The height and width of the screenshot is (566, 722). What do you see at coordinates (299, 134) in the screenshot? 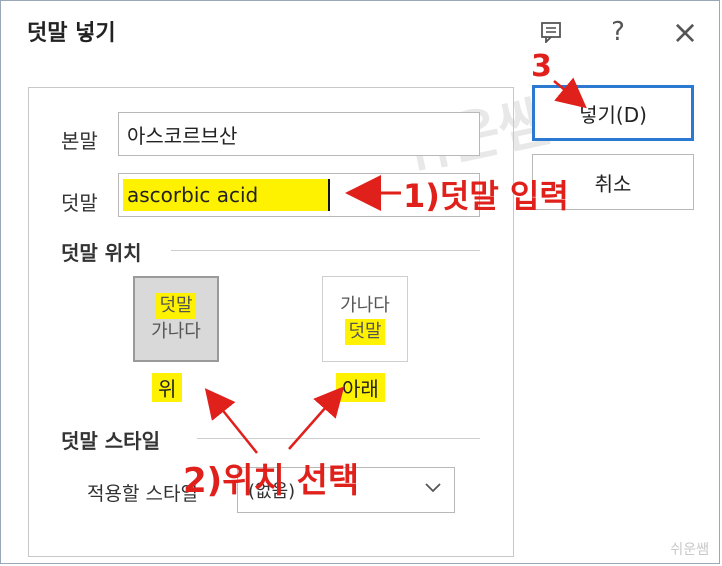
I see `base-text-input: 아스코르브산` at bounding box center [299, 134].